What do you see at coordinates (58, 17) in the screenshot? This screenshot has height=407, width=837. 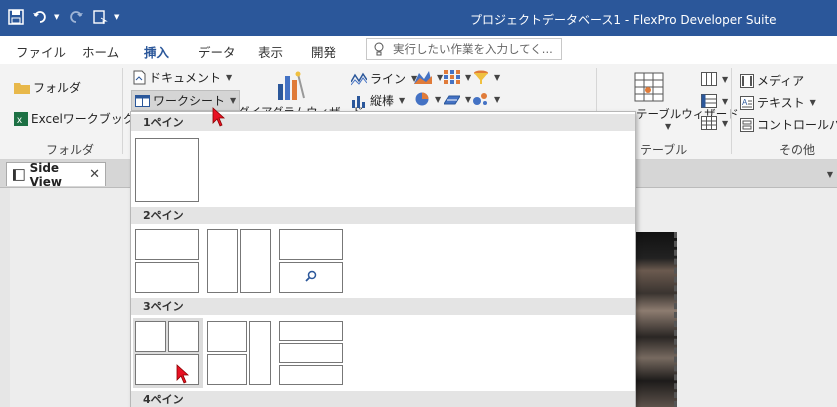 I see `undo-dropdown-icon: ▼` at bounding box center [58, 17].